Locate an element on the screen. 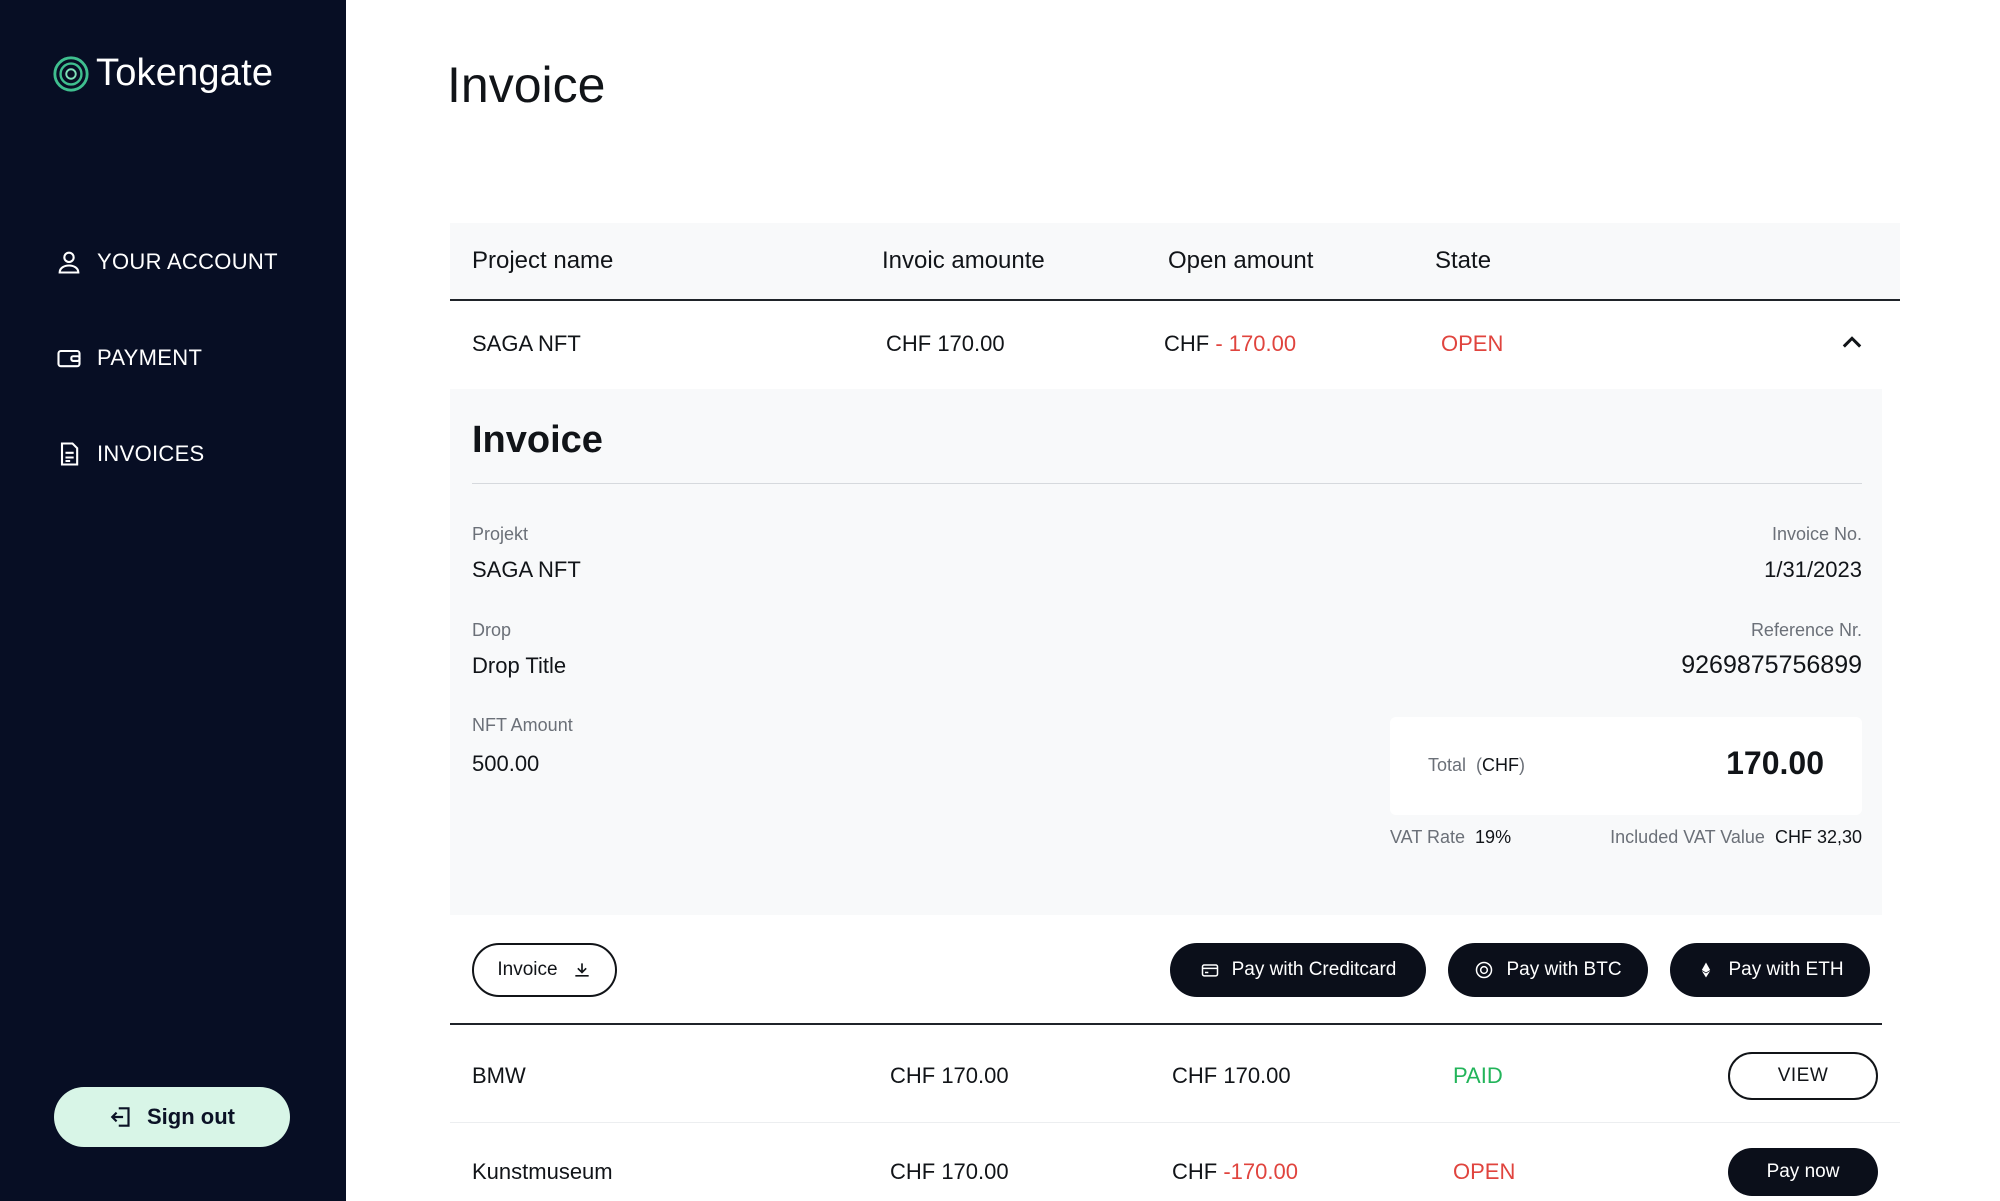 The height and width of the screenshot is (1201, 2000). user-icon is located at coordinates (69, 262).